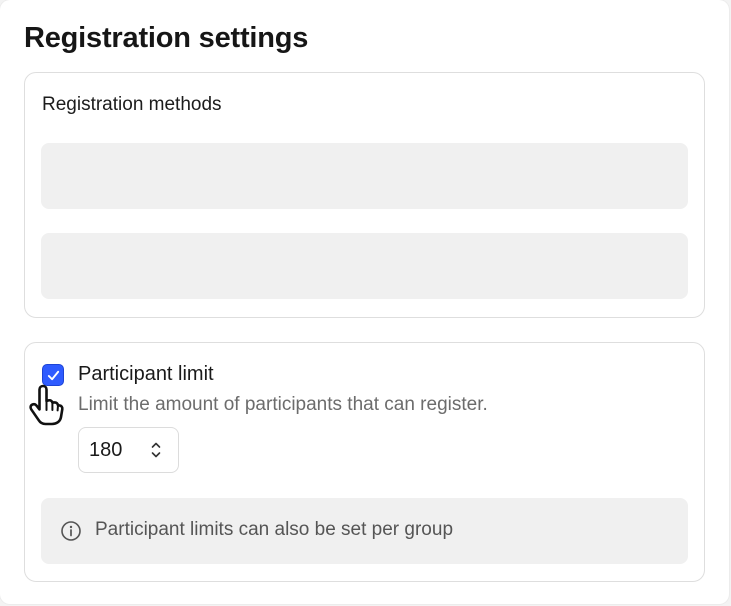 The image size is (731, 606). I want to click on participant-limit-stepper: 180, so click(128, 450).